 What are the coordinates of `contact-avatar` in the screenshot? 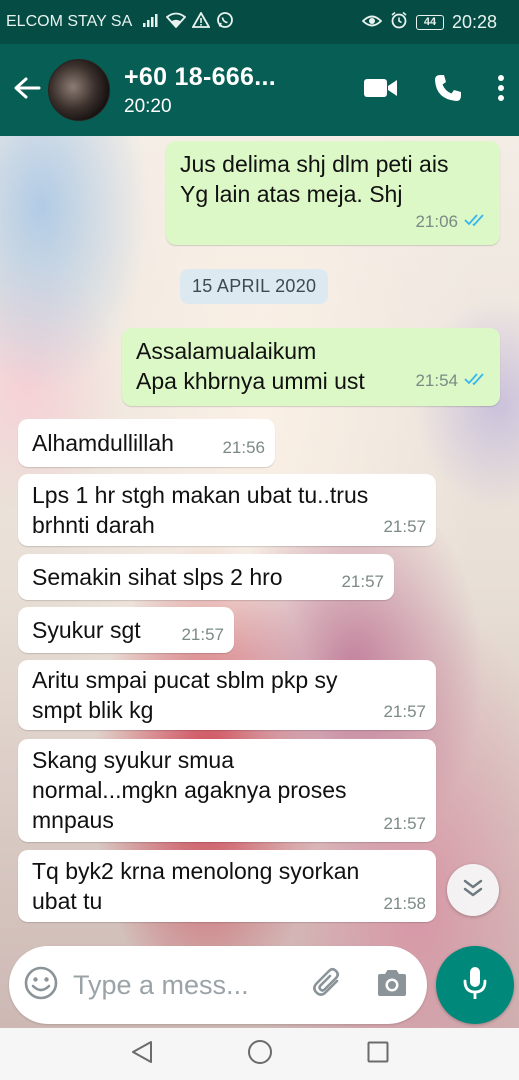 It's located at (79, 90).